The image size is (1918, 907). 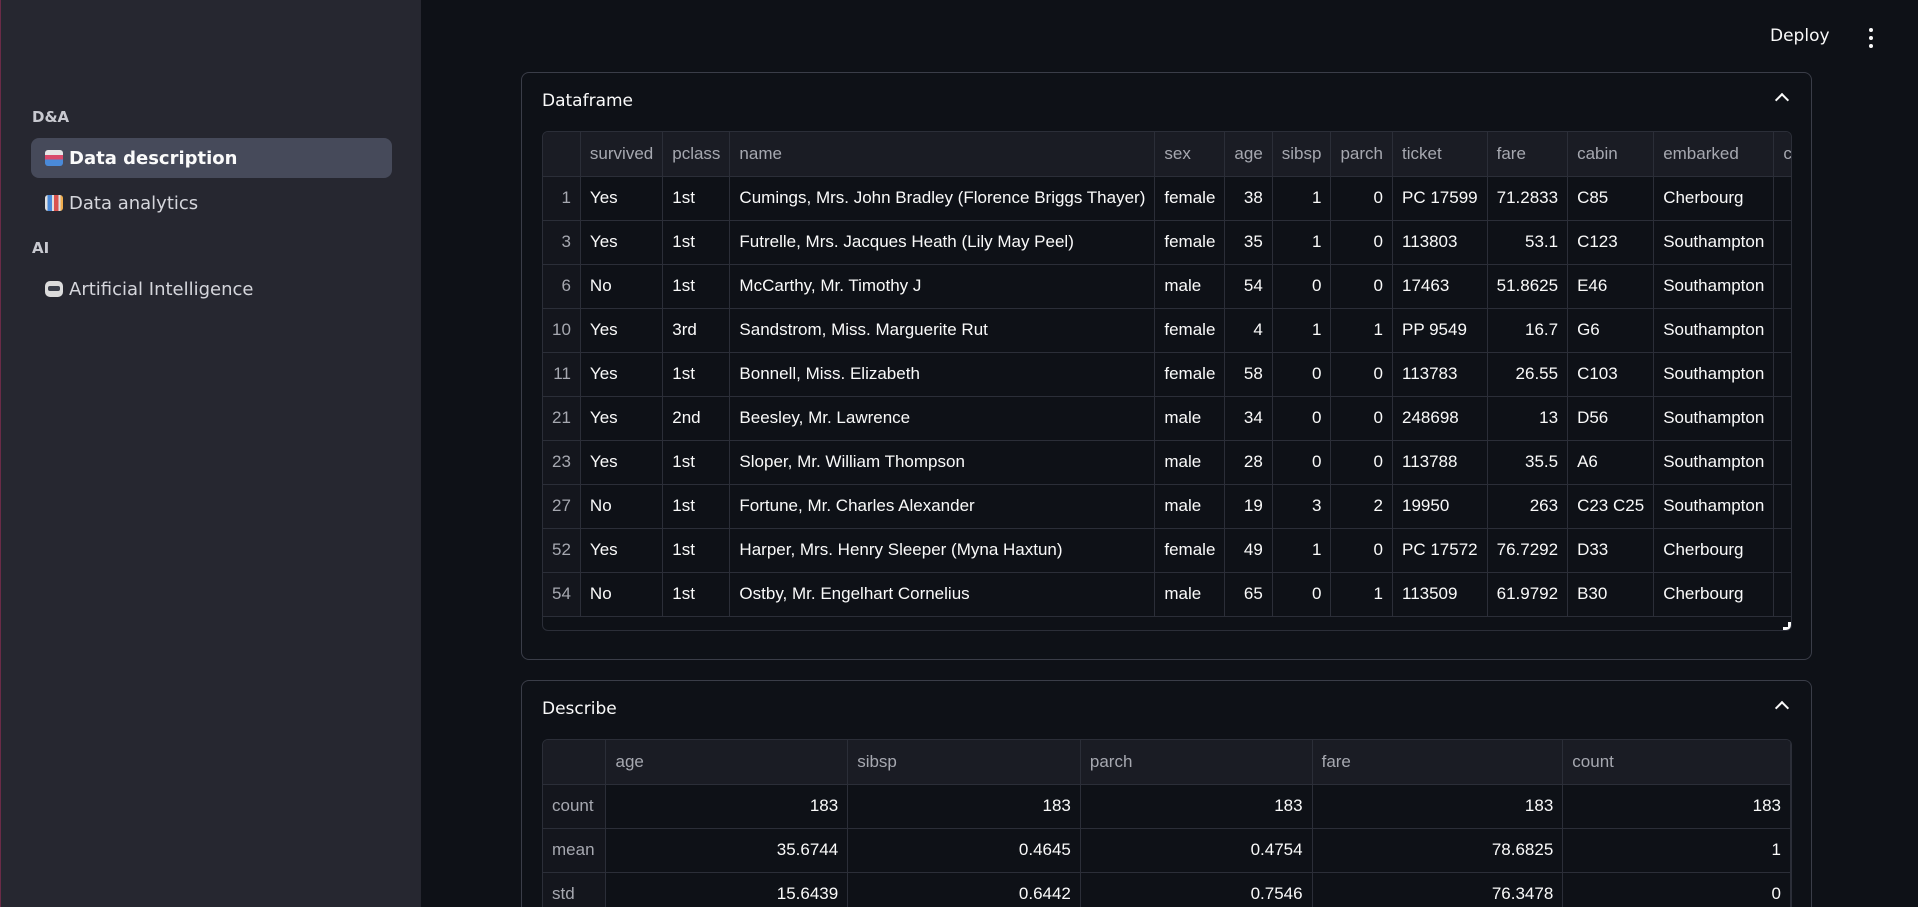 I want to click on table-cell: 0.4645, so click(x=964, y=850).